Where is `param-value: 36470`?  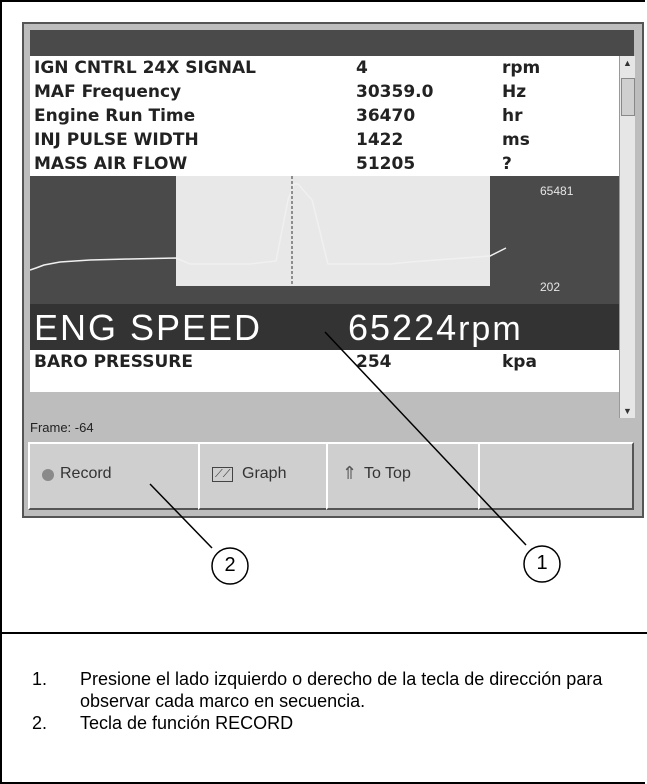
param-value: 36470 is located at coordinates (386, 116).